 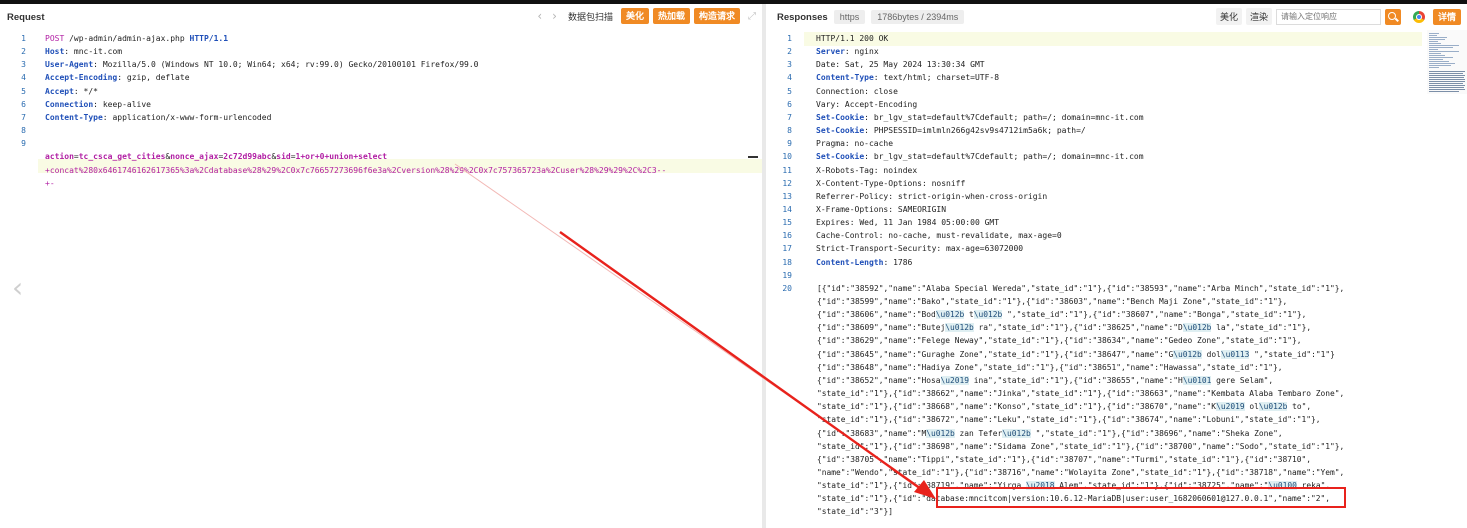 What do you see at coordinates (907, 222) in the screenshot?
I see `response-line: Expires: Wed, 11 Jan 1984 05:00:00 GMT` at bounding box center [907, 222].